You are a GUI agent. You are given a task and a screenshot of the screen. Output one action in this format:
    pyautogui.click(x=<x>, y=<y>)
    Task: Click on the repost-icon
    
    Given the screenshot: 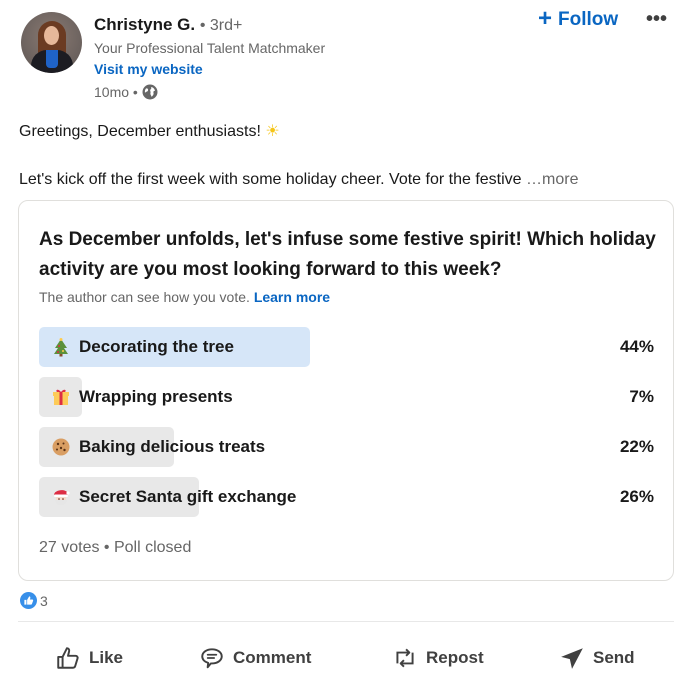 What is the action you would take?
    pyautogui.click(x=405, y=658)
    